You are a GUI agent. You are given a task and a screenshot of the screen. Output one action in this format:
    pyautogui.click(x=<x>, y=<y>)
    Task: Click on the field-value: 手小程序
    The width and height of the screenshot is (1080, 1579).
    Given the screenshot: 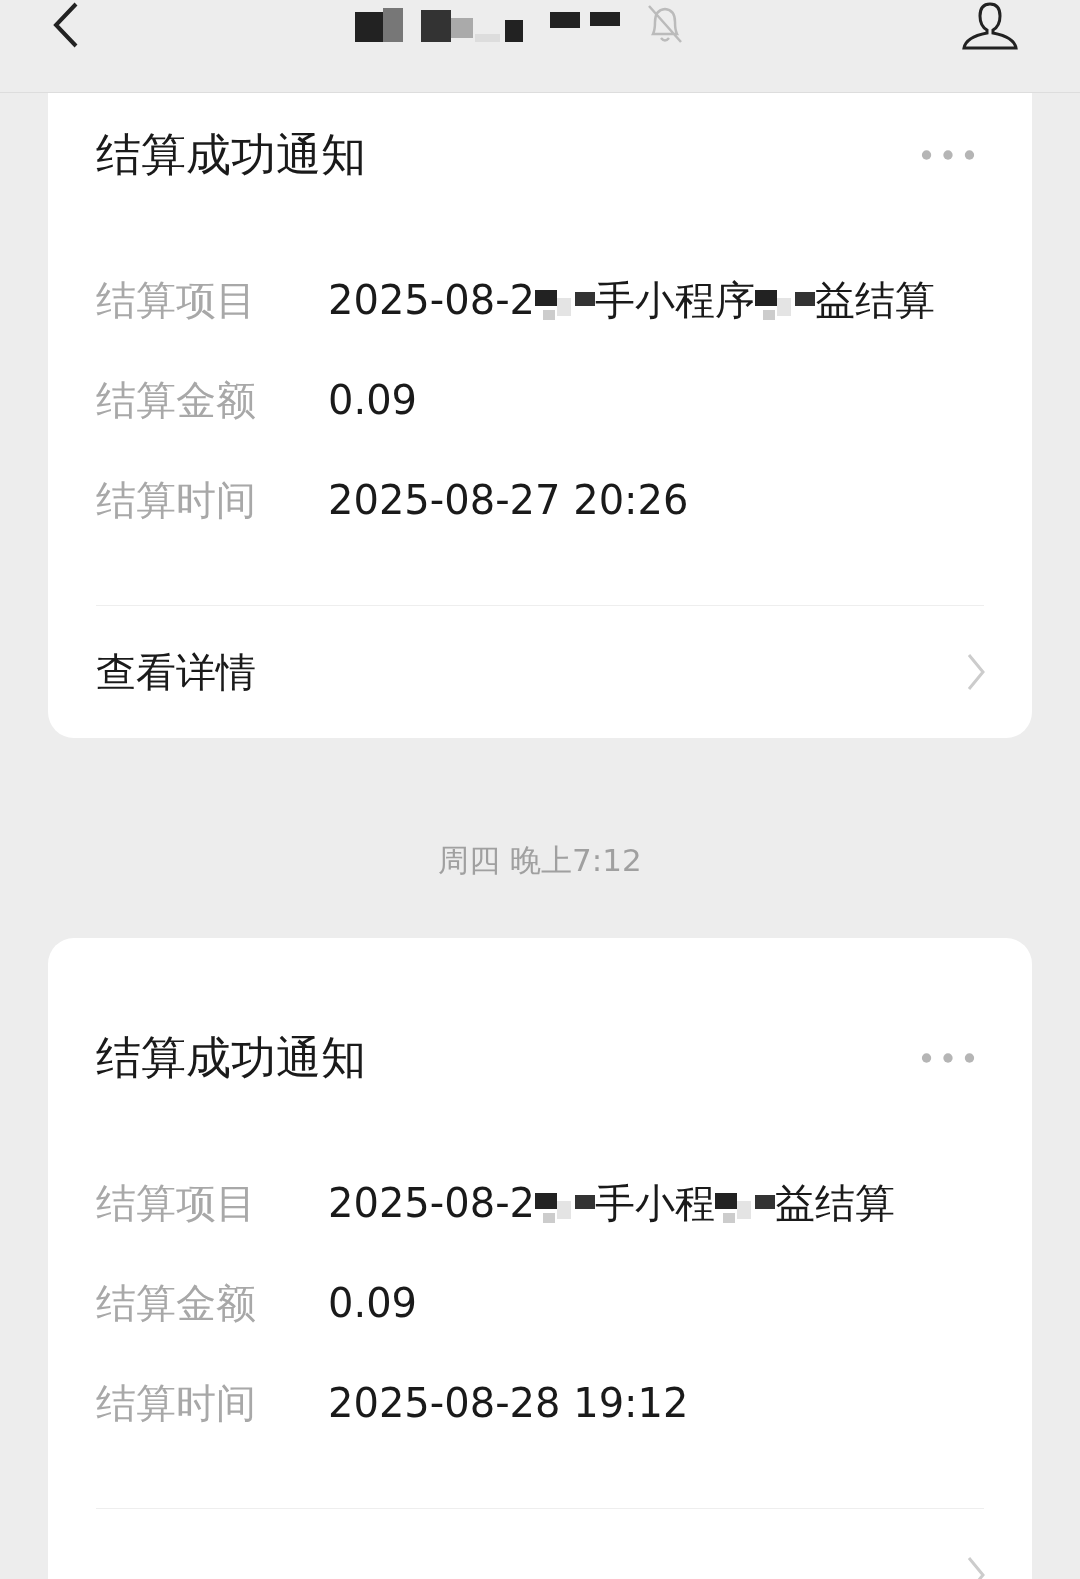 What is the action you would take?
    pyautogui.click(x=675, y=300)
    